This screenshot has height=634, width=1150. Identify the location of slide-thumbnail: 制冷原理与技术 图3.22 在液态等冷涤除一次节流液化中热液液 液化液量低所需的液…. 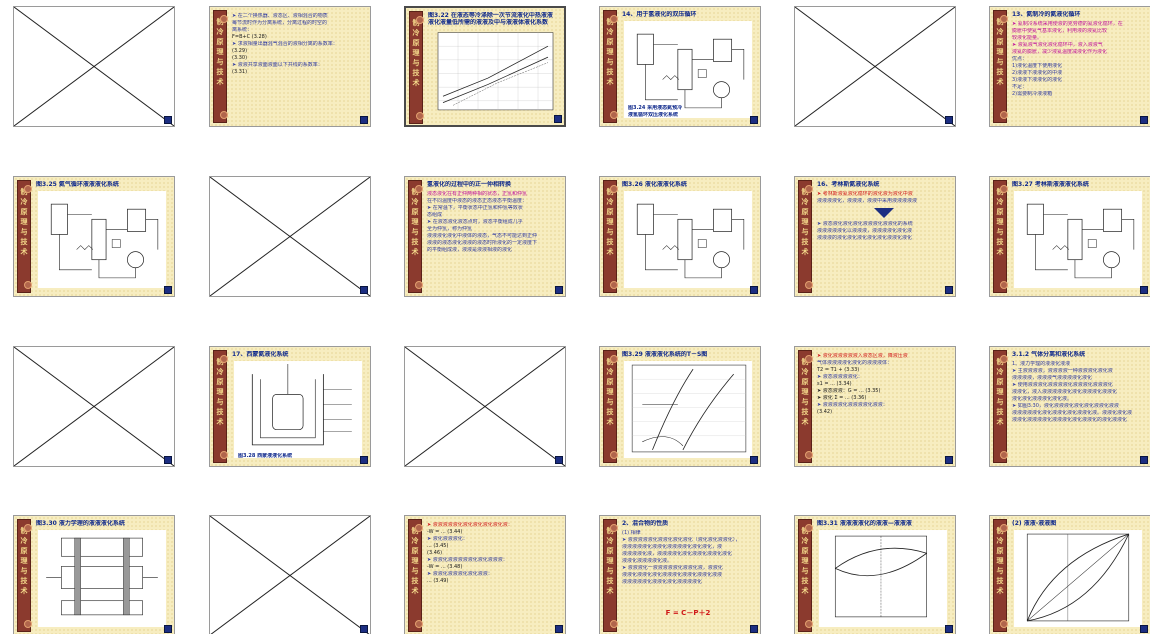
(485, 66).